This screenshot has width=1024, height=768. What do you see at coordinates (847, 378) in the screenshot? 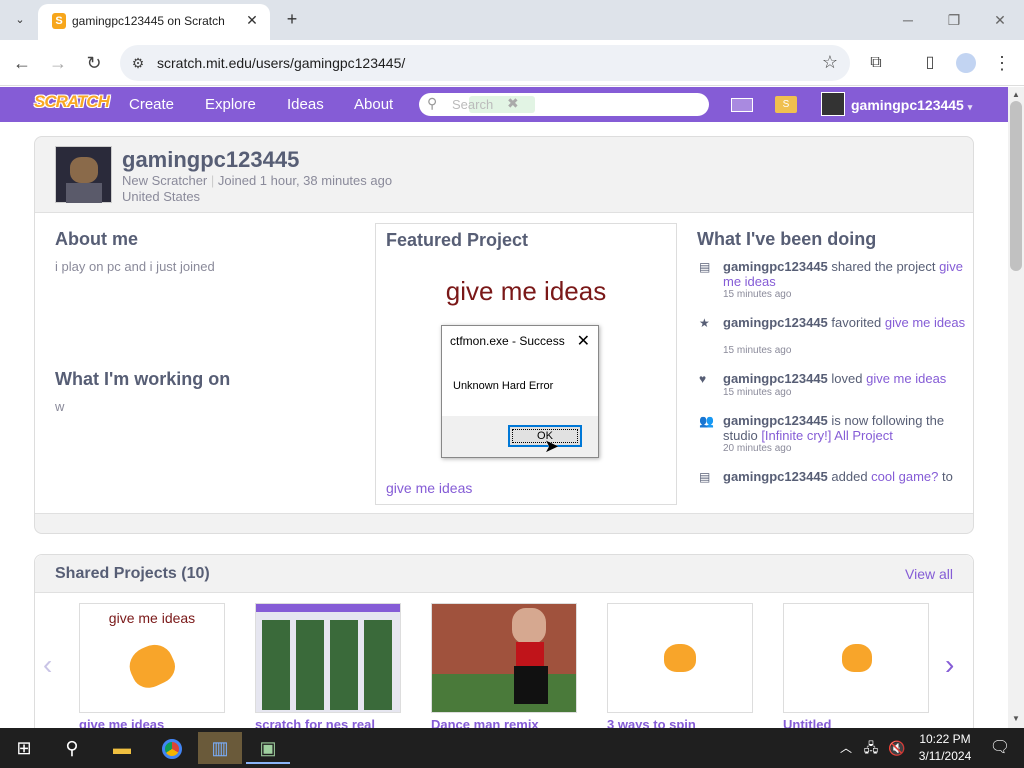
I see `activity-action: loved` at bounding box center [847, 378].